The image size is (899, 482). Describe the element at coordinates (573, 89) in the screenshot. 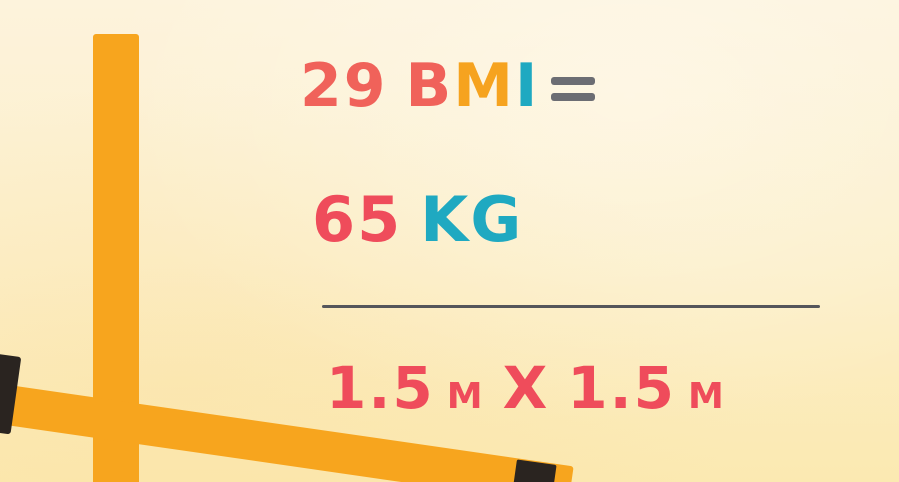

I see `equals-sign` at that location.